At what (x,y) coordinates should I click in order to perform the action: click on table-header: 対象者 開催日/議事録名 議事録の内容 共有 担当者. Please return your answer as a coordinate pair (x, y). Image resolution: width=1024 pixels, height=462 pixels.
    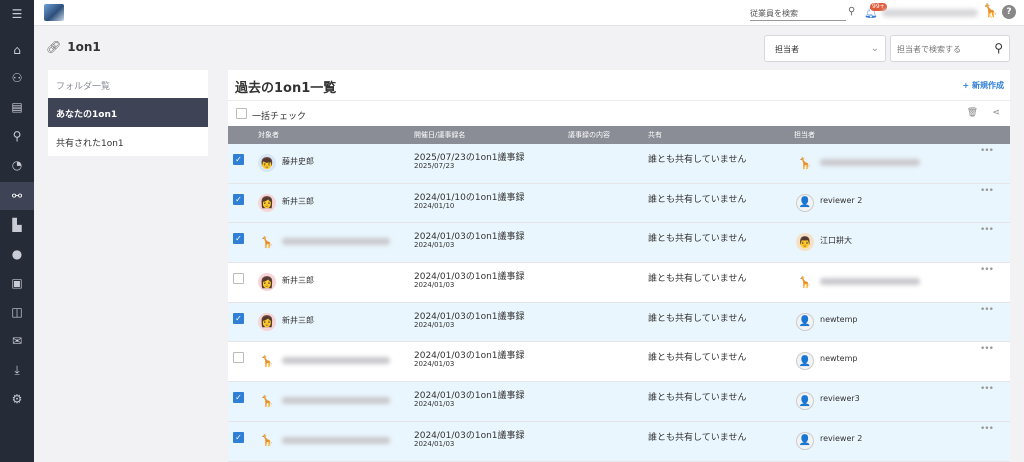
    Looking at the image, I should click on (619, 135).